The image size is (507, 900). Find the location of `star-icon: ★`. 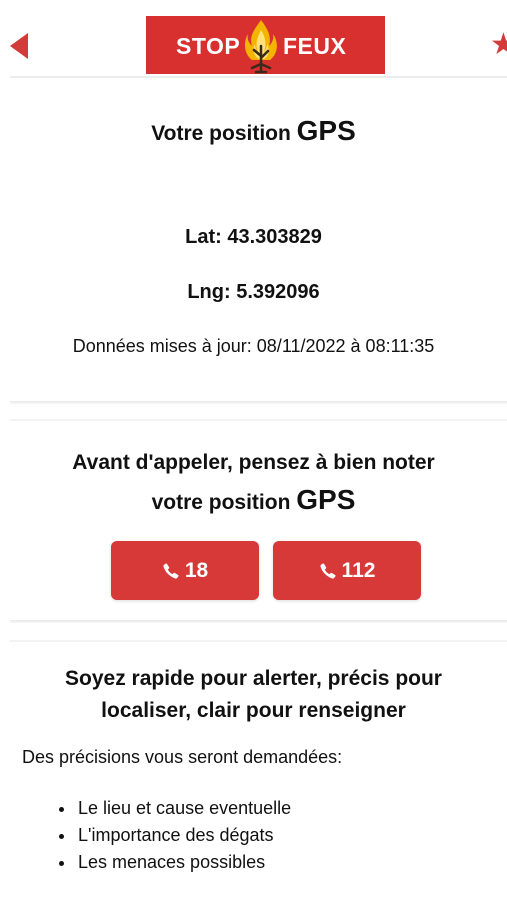

star-icon: ★ is located at coordinates (498, 45).